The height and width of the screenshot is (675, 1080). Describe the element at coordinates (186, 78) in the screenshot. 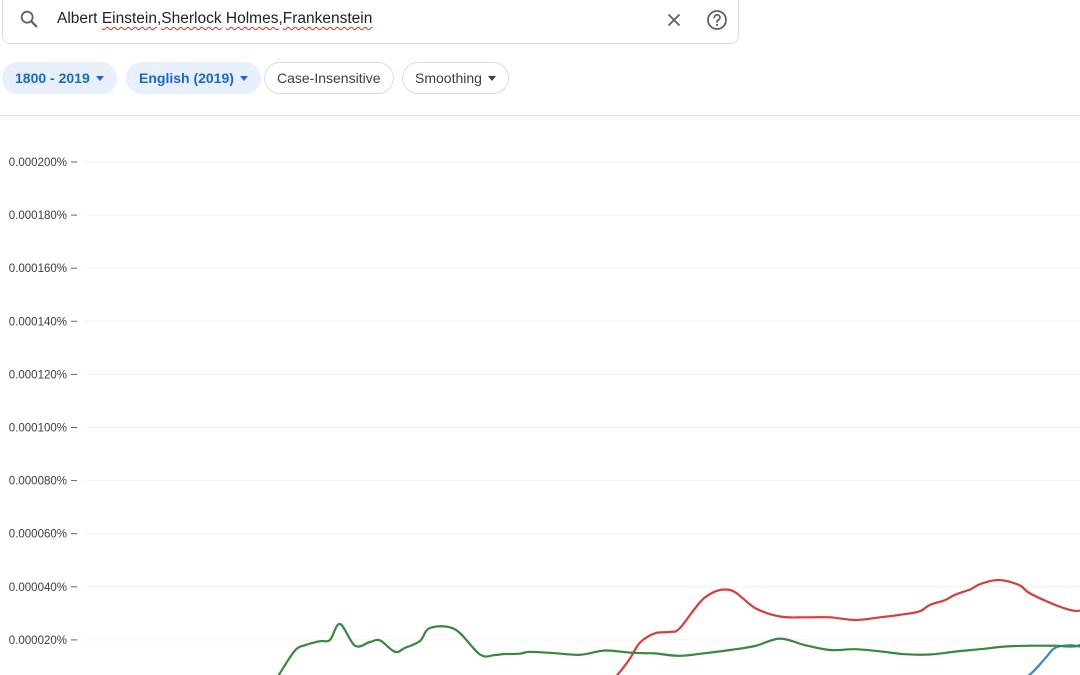

I see `corpus-label: English (2019)` at that location.